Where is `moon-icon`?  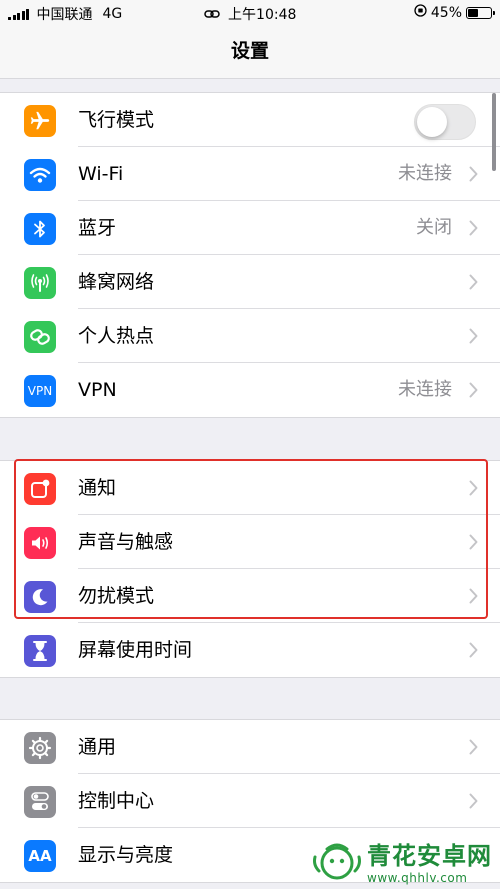
moon-icon is located at coordinates (40, 597).